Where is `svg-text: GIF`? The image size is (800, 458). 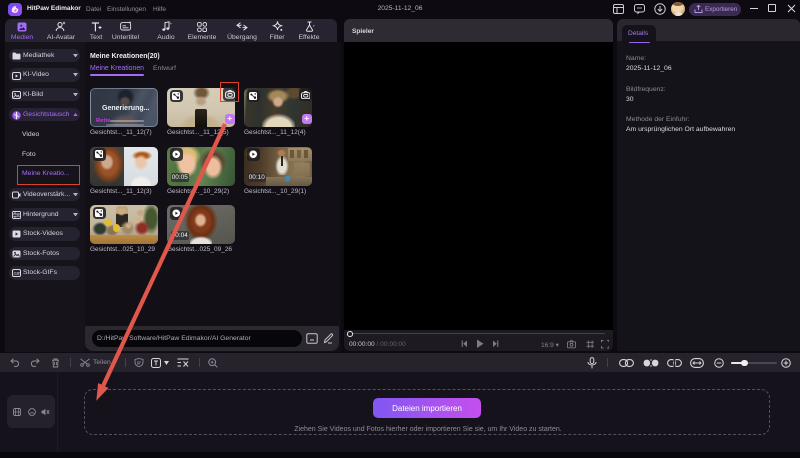 svg-text: GIF is located at coordinates (17, 273).